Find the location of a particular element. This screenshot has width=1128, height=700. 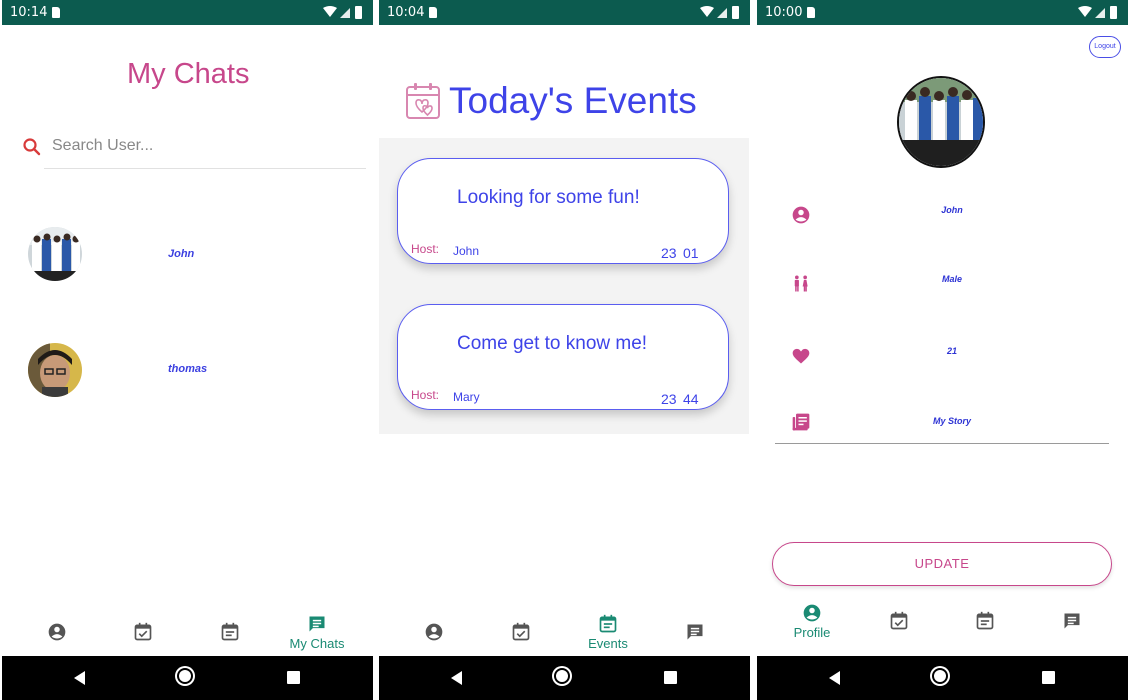

nav-my-chats is located at coordinates (1072, 636).